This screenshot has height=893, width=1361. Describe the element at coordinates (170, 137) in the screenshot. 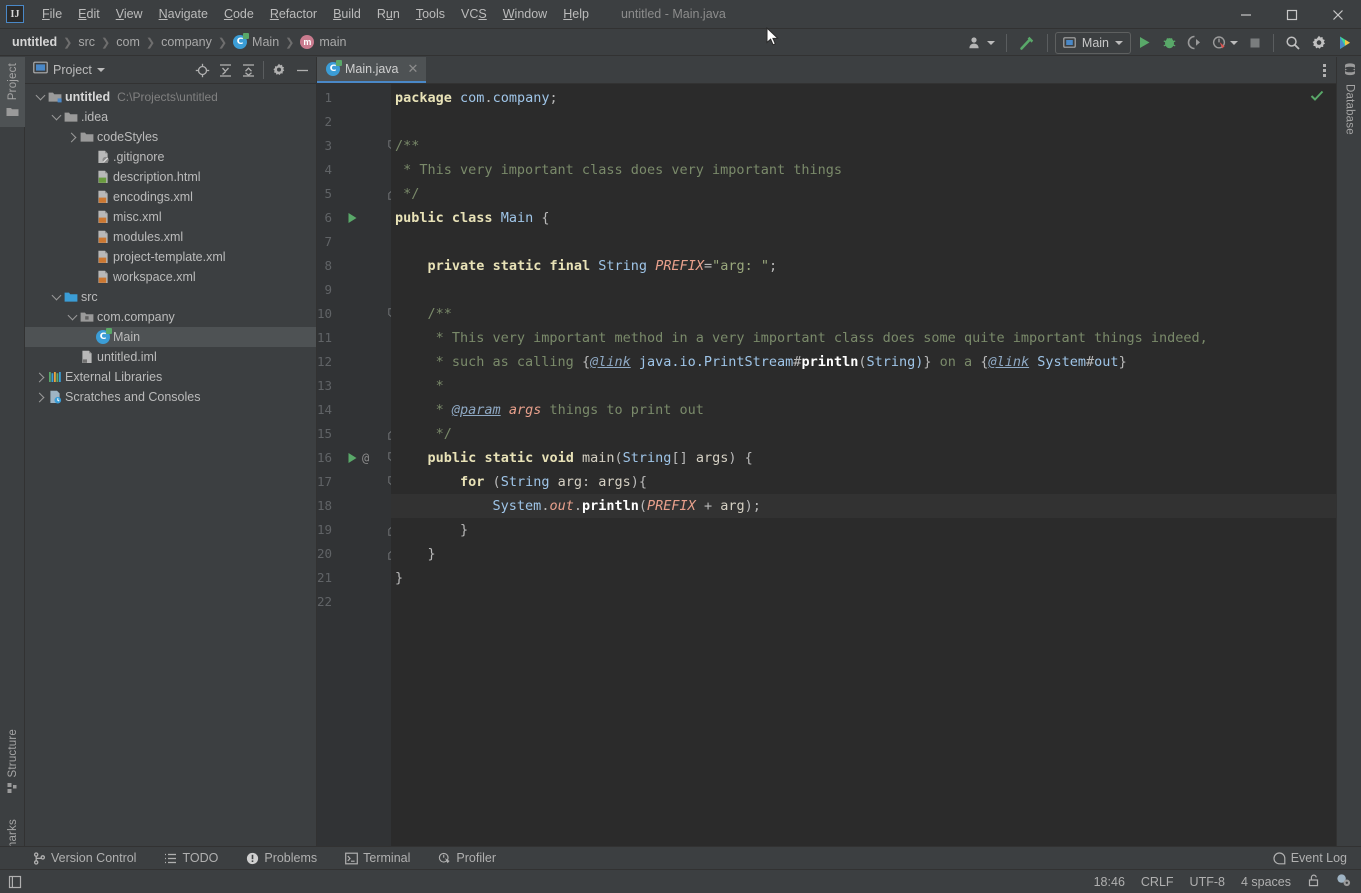

I see `tree-item: codeStyles` at that location.